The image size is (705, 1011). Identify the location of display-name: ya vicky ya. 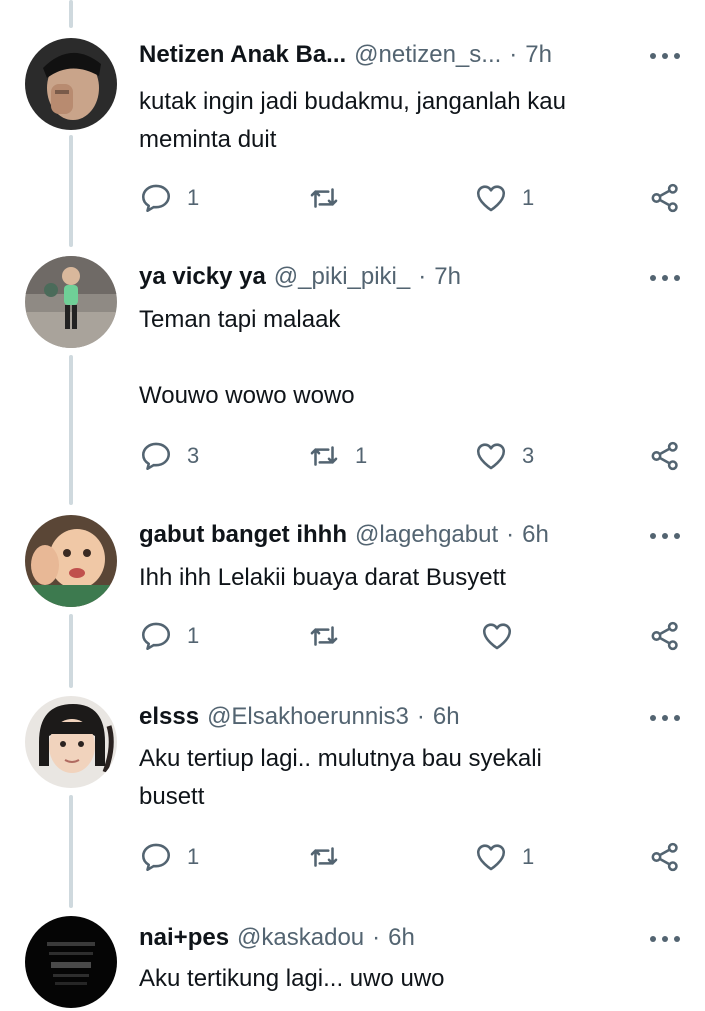
(202, 277).